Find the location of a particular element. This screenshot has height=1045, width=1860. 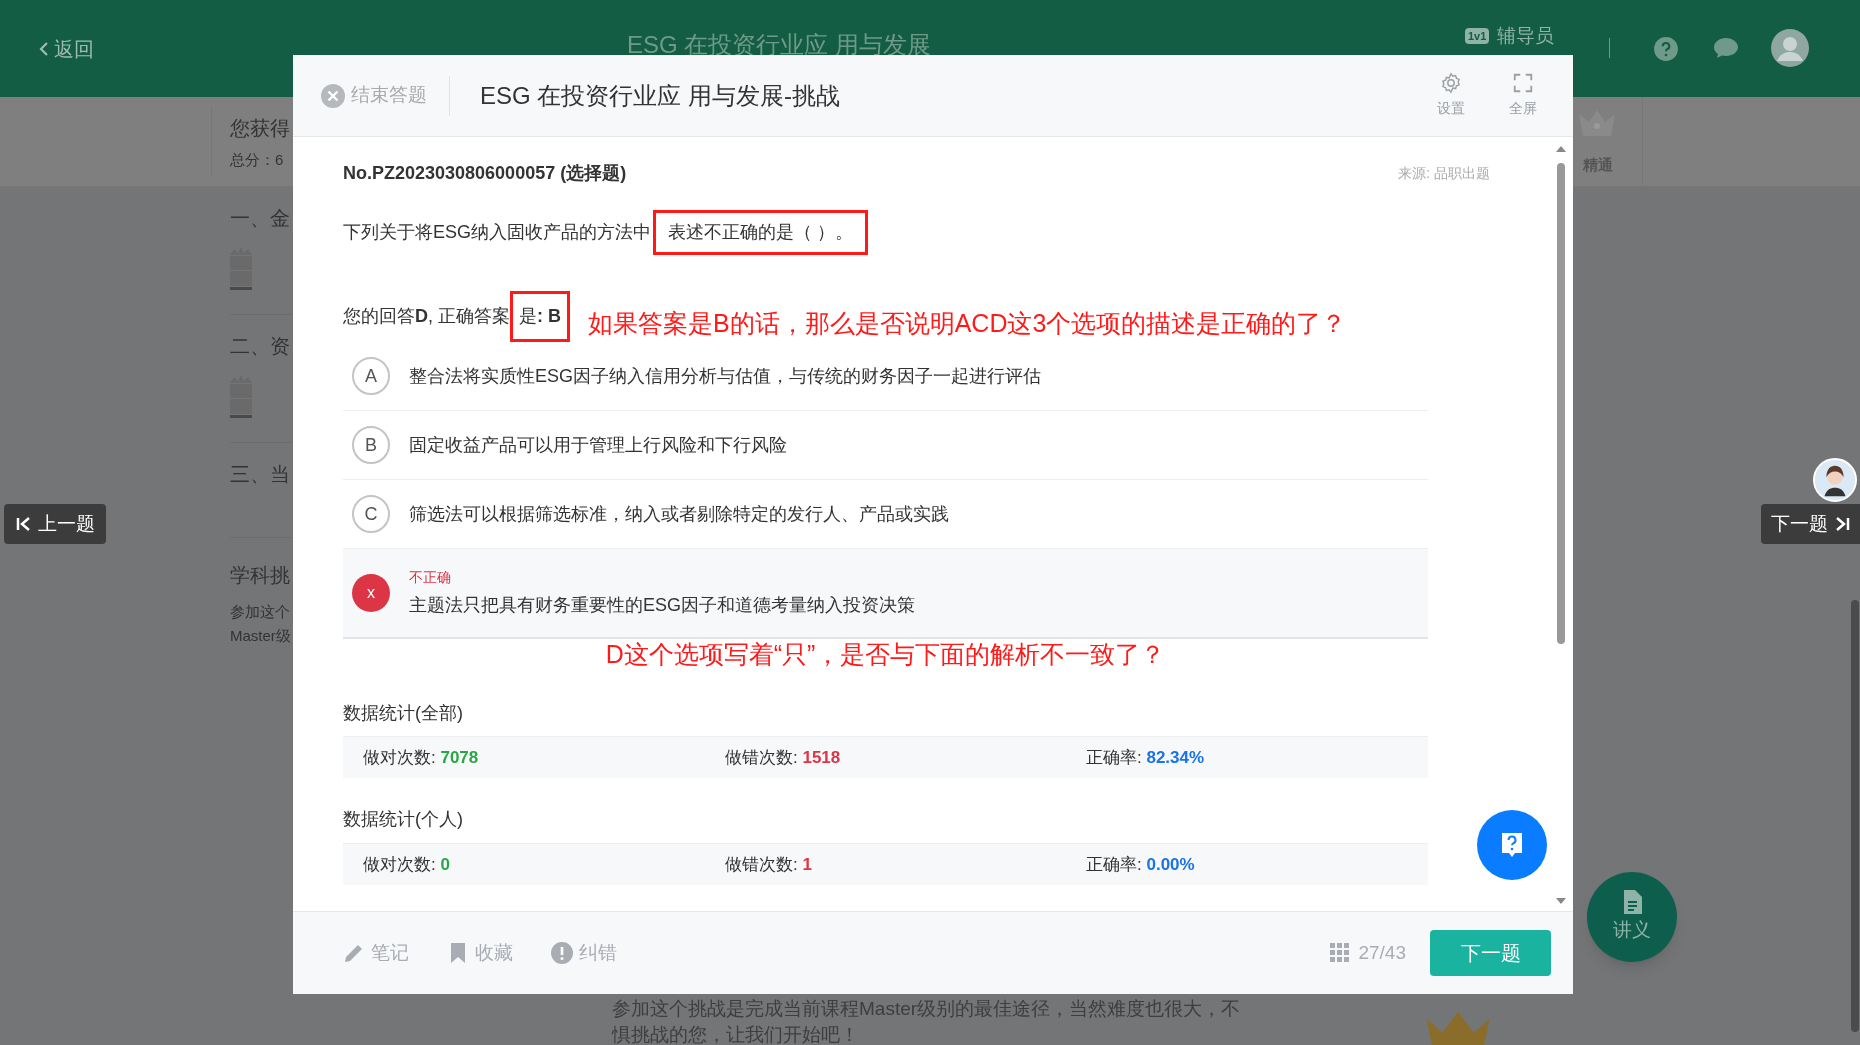

stats-title: 数据统计(个人) is located at coordinates (403, 819).